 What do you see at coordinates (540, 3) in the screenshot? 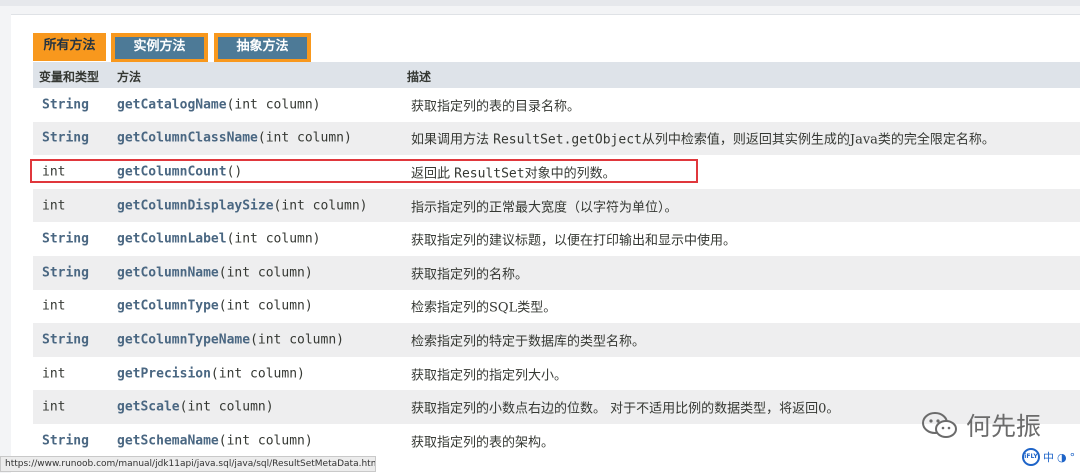
I see `top-band` at bounding box center [540, 3].